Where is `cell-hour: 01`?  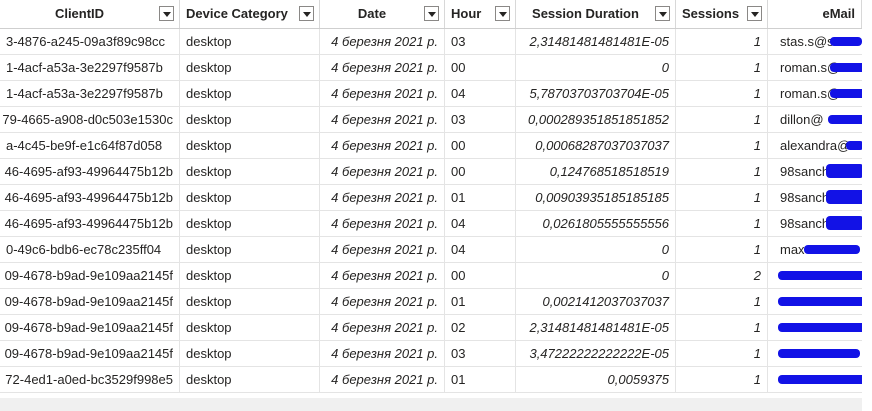
cell-hour: 01 is located at coordinates (480, 197).